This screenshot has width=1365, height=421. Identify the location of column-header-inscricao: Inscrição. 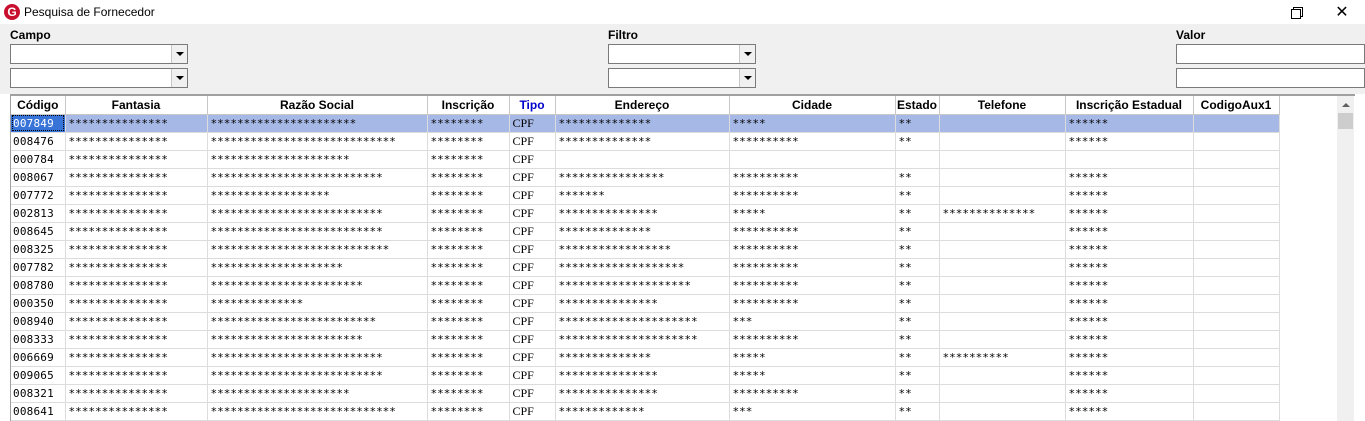
(468, 105).